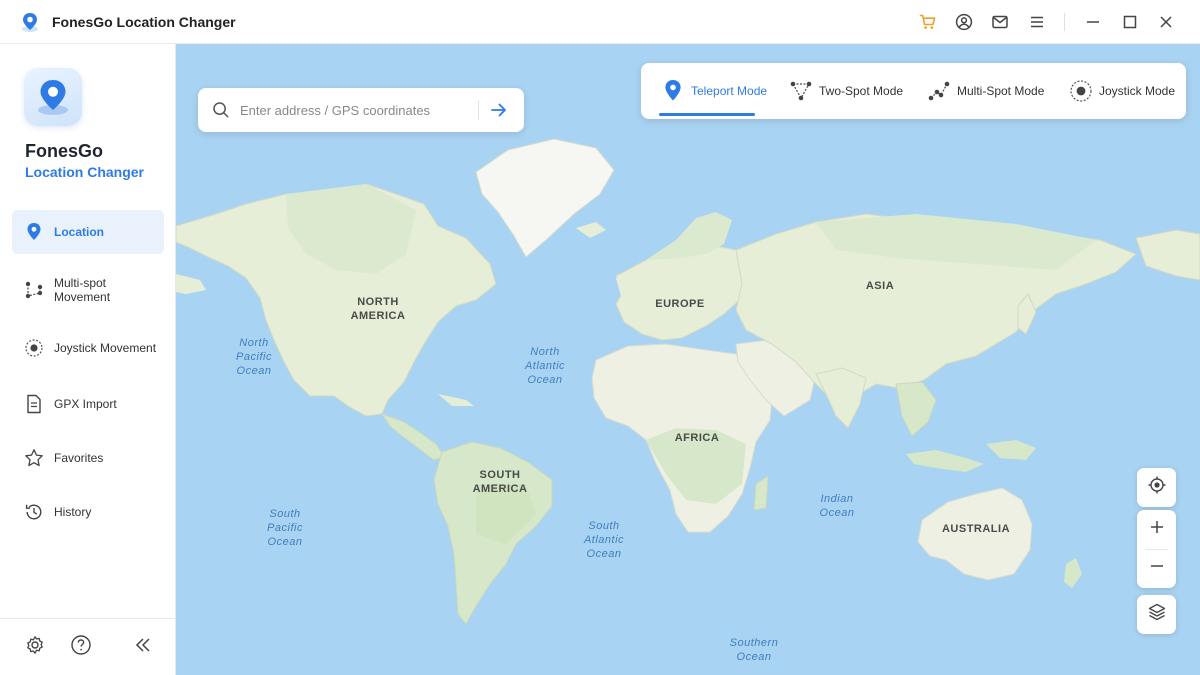 This screenshot has height=675, width=1200. I want to click on title-bar: FonesGo Location Changer, so click(600, 22).